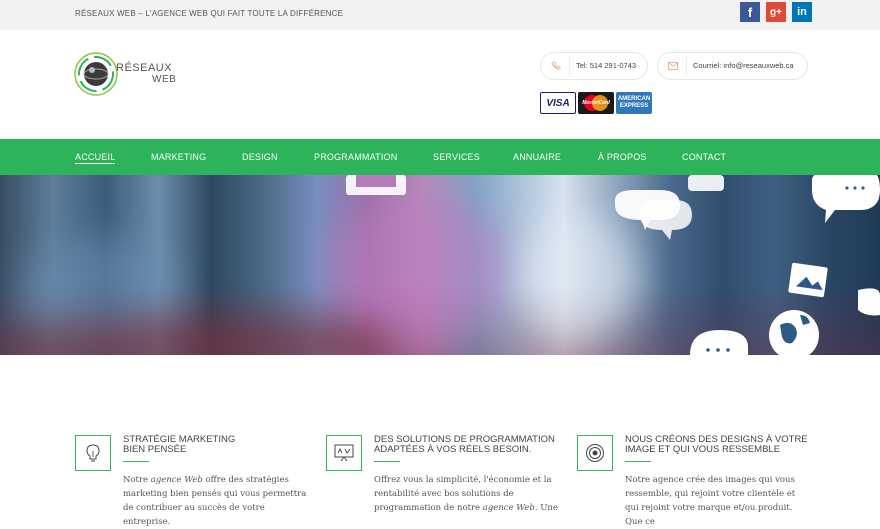 The height and width of the screenshot is (529, 880). What do you see at coordinates (155, 449) in the screenshot?
I see `feature-title-line2: BIEN PENSÉE` at bounding box center [155, 449].